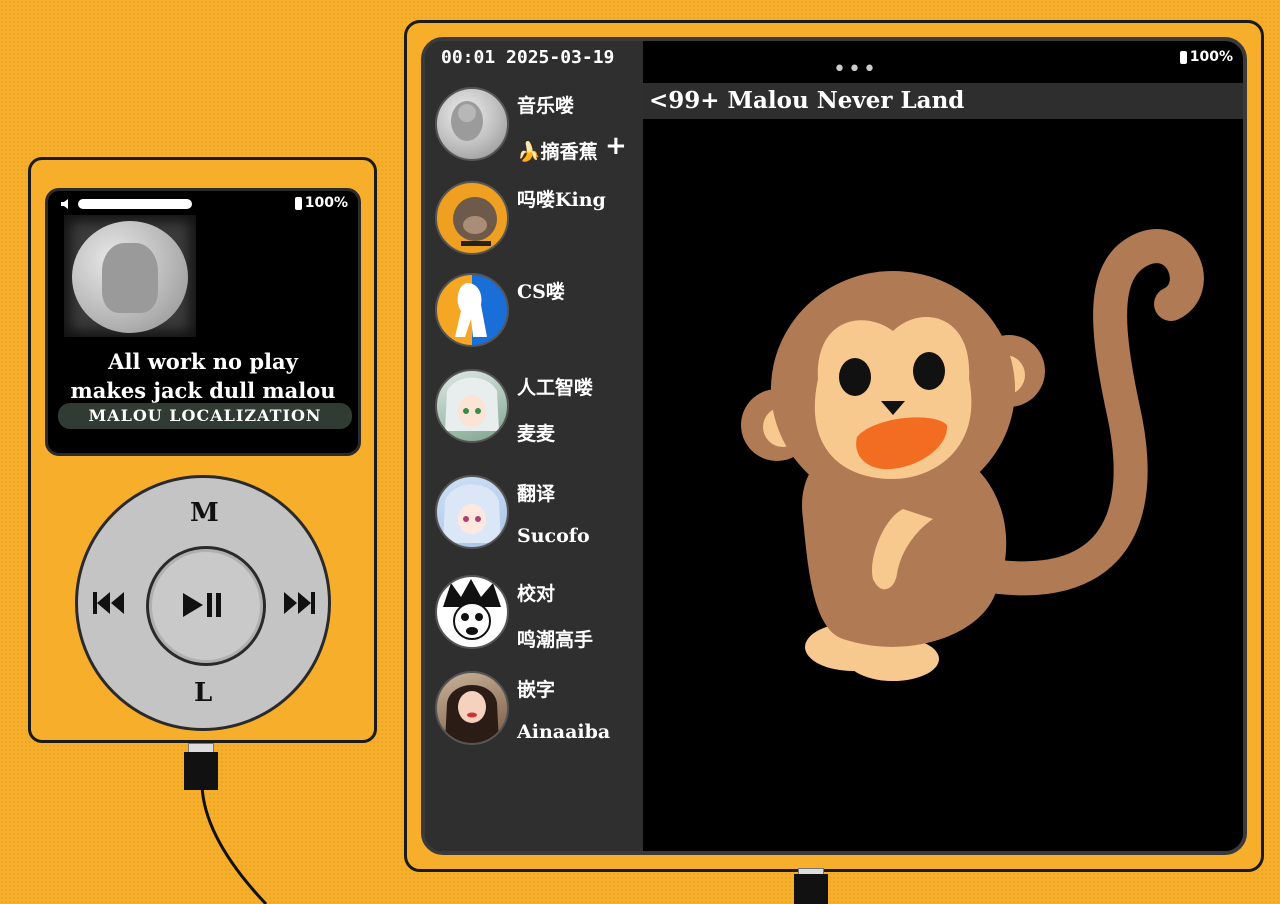  I want to click on cable-plug, so click(201, 771).